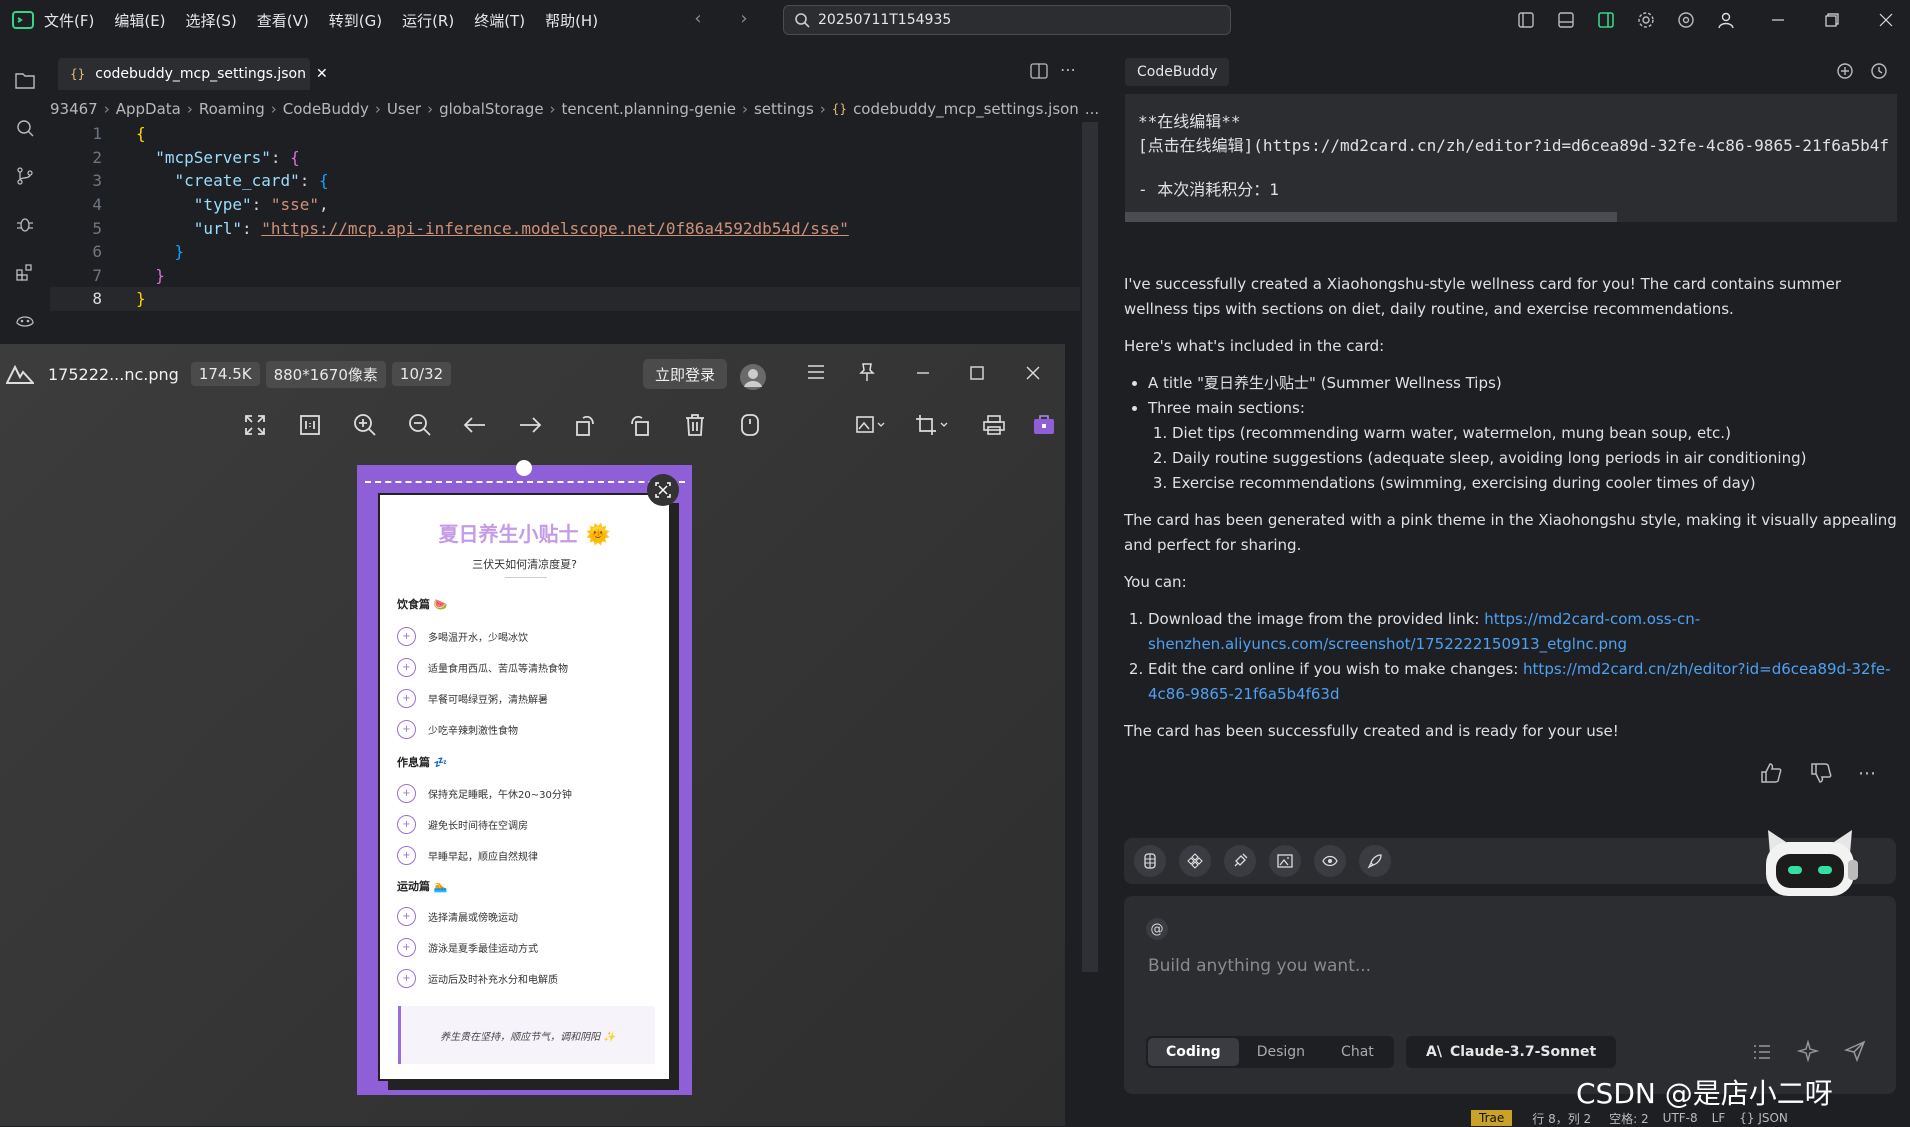 The width and height of the screenshot is (1910, 1127). What do you see at coordinates (750, 425) in the screenshot?
I see `scroll-mode-icon` at bounding box center [750, 425].